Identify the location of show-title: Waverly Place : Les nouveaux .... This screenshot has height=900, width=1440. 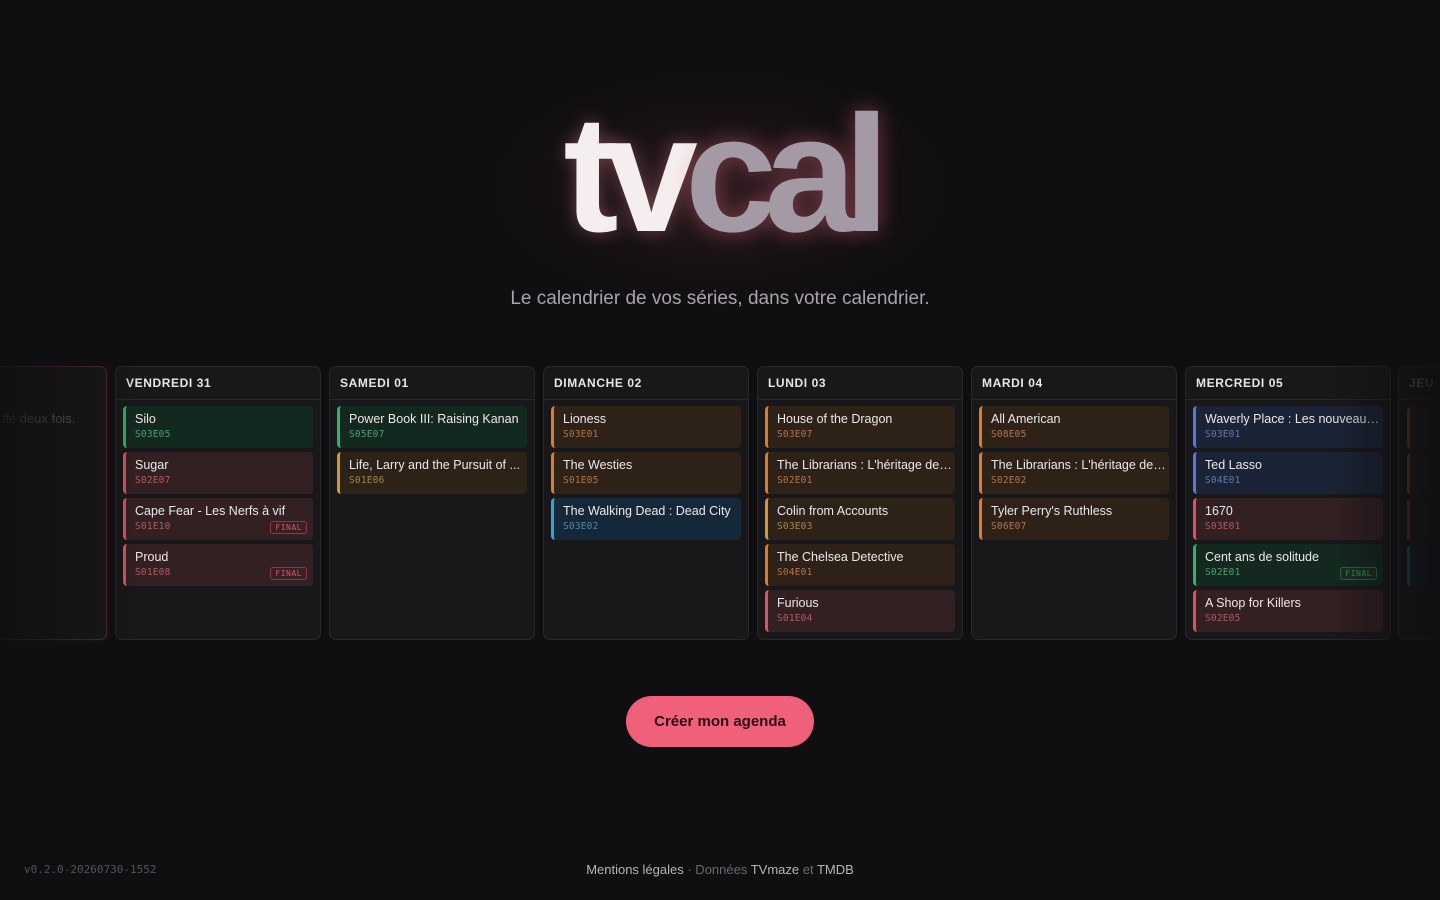
(1293, 419).